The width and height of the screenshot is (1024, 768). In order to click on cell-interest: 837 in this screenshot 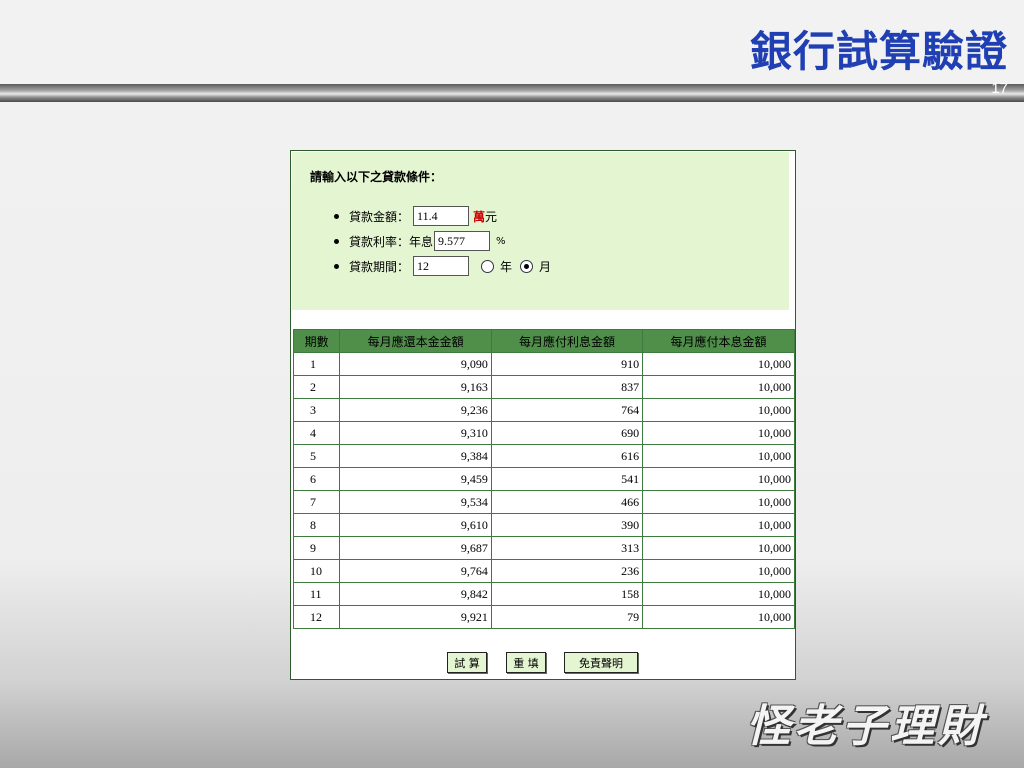, I will do `click(567, 387)`.